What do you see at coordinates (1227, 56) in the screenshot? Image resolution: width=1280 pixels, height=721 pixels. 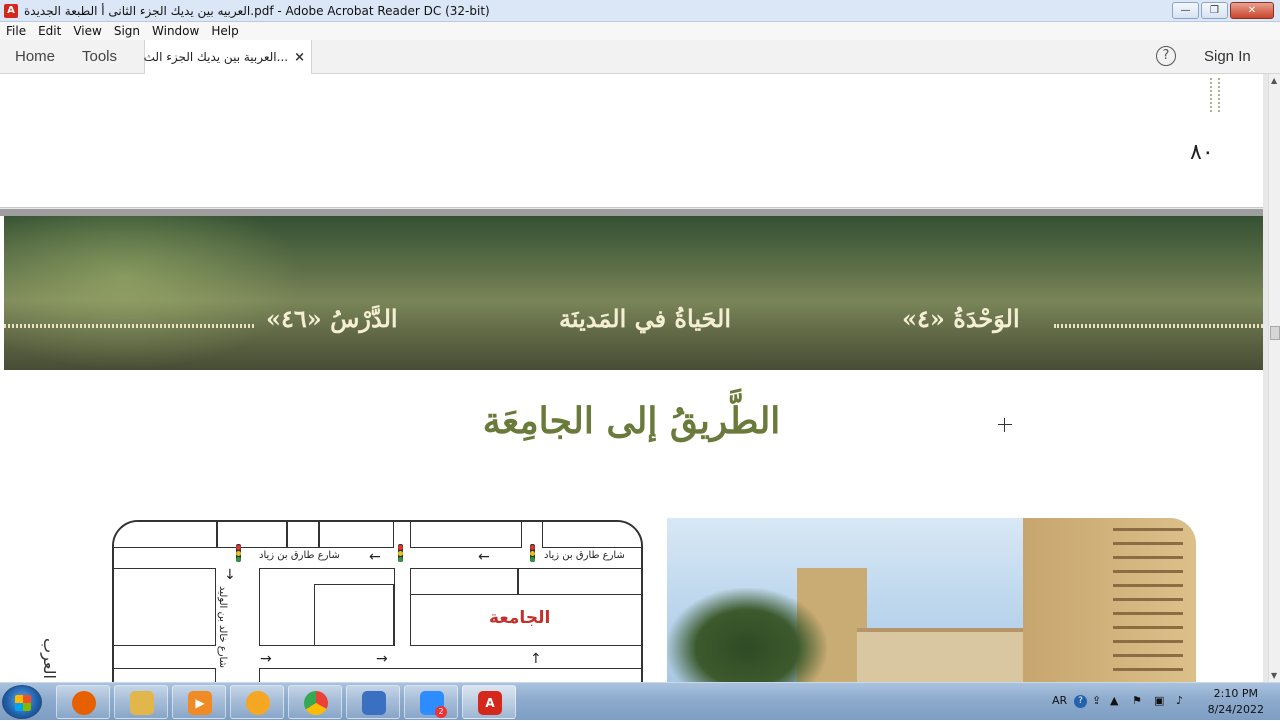 I see `sign-in-button: Sign In` at bounding box center [1227, 56].